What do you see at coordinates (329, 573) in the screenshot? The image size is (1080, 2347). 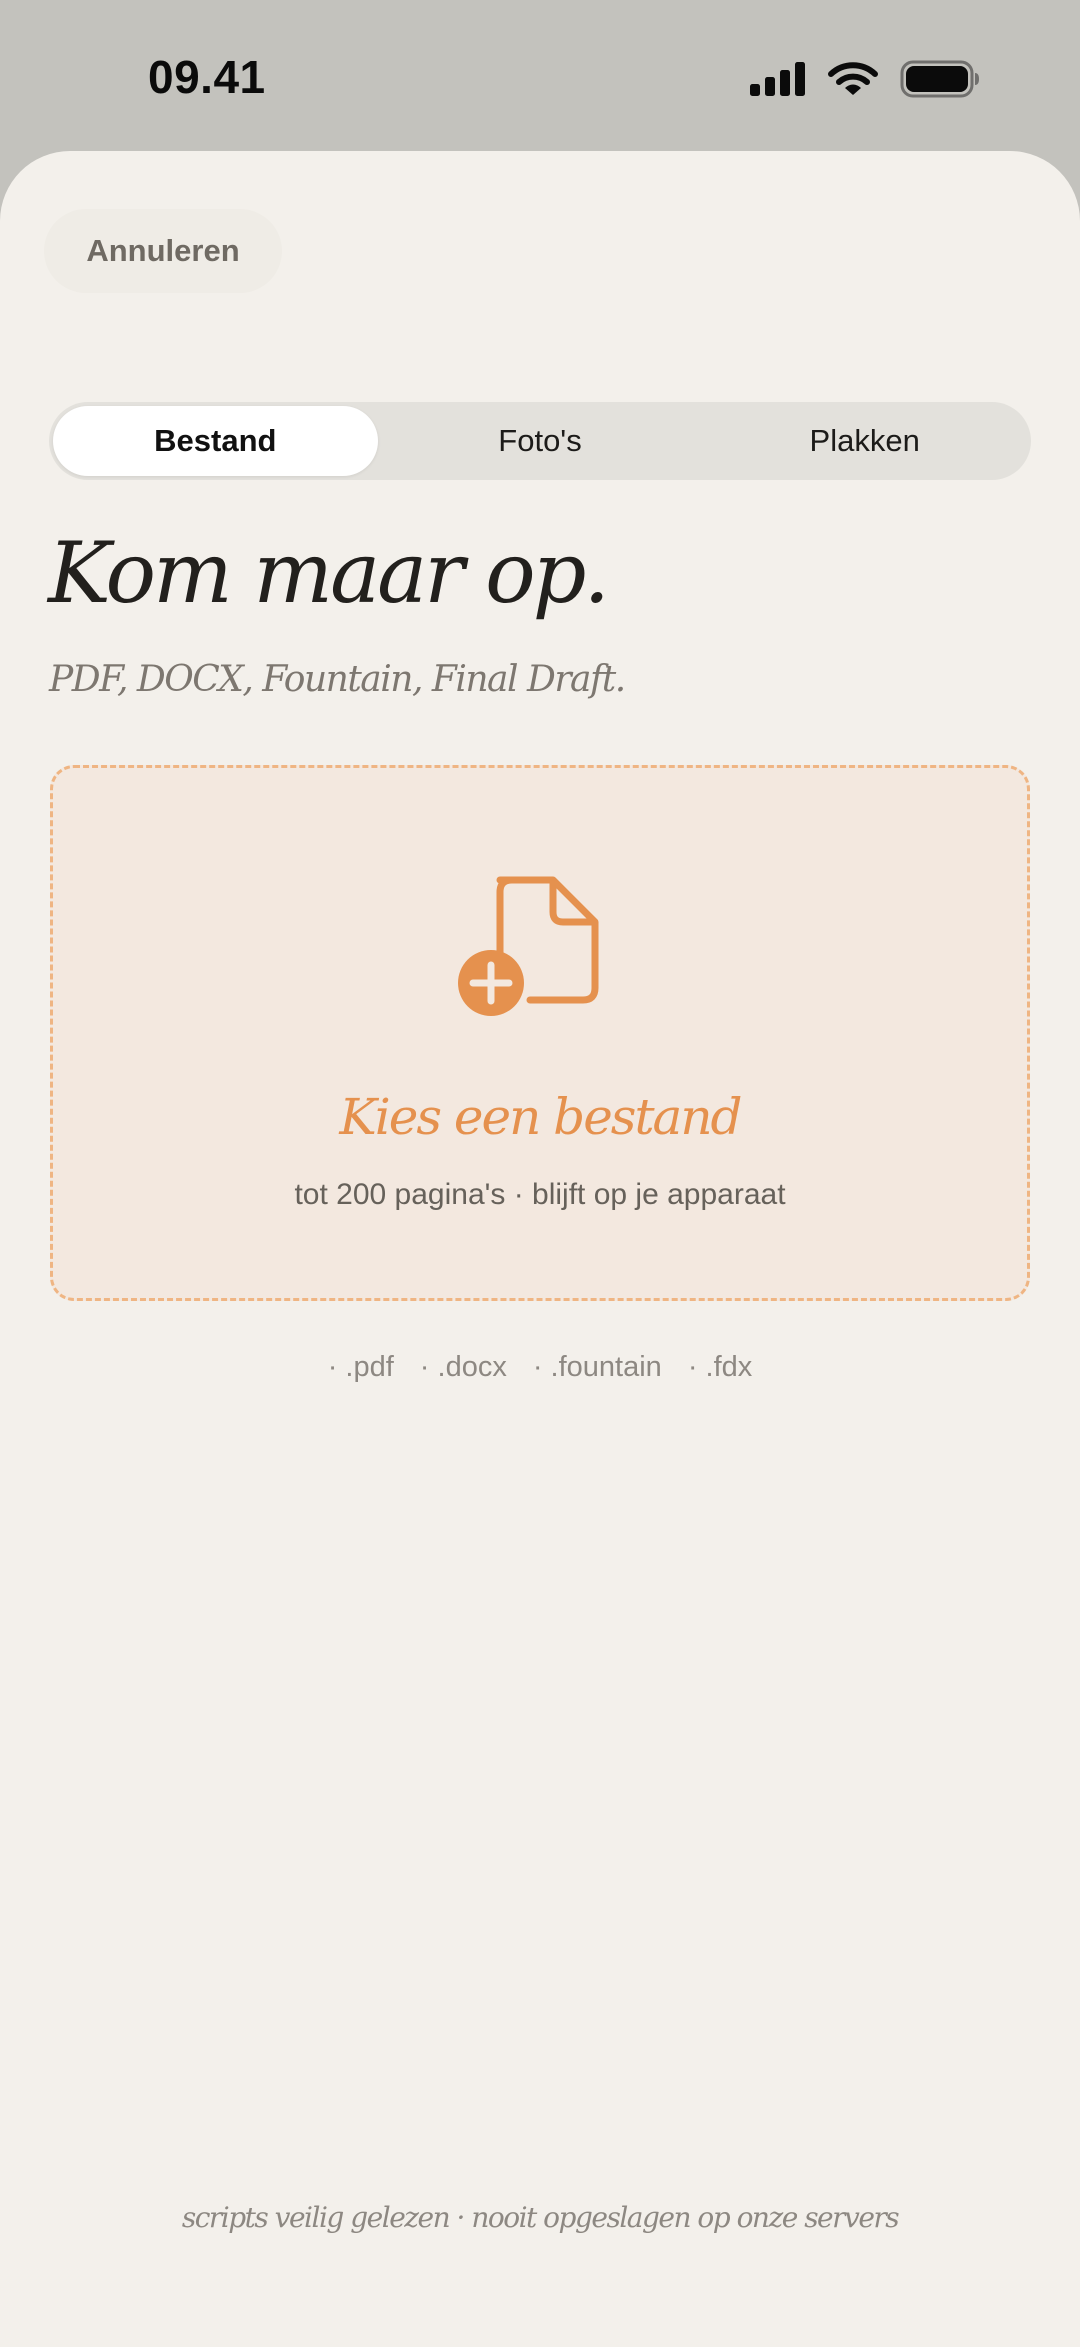 I see `page-title: Kom maar op.` at bounding box center [329, 573].